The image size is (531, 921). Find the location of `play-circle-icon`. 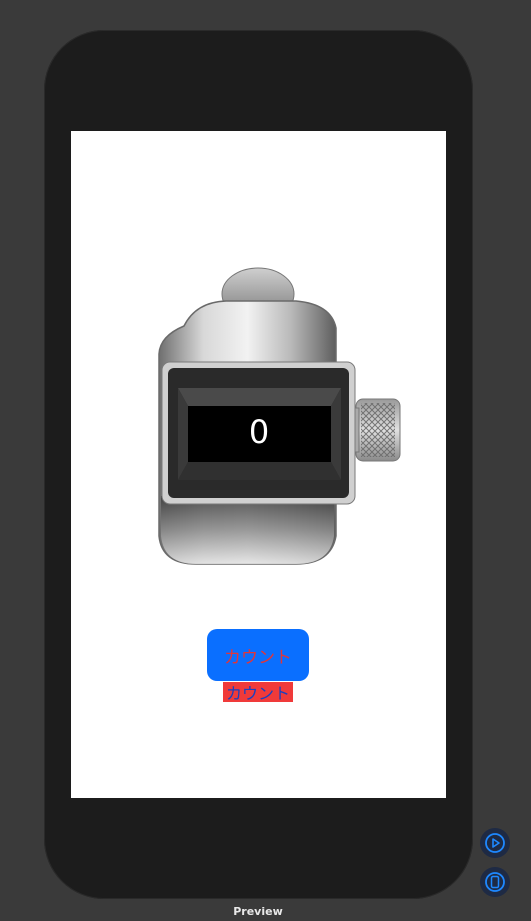

play-circle-icon is located at coordinates (495, 843).